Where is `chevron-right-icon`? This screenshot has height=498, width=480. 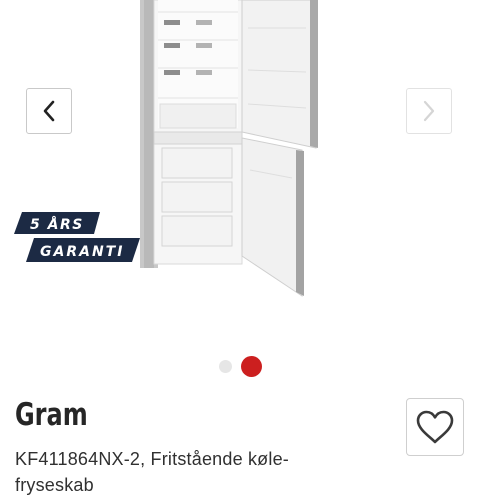
chevron-right-icon is located at coordinates (429, 111).